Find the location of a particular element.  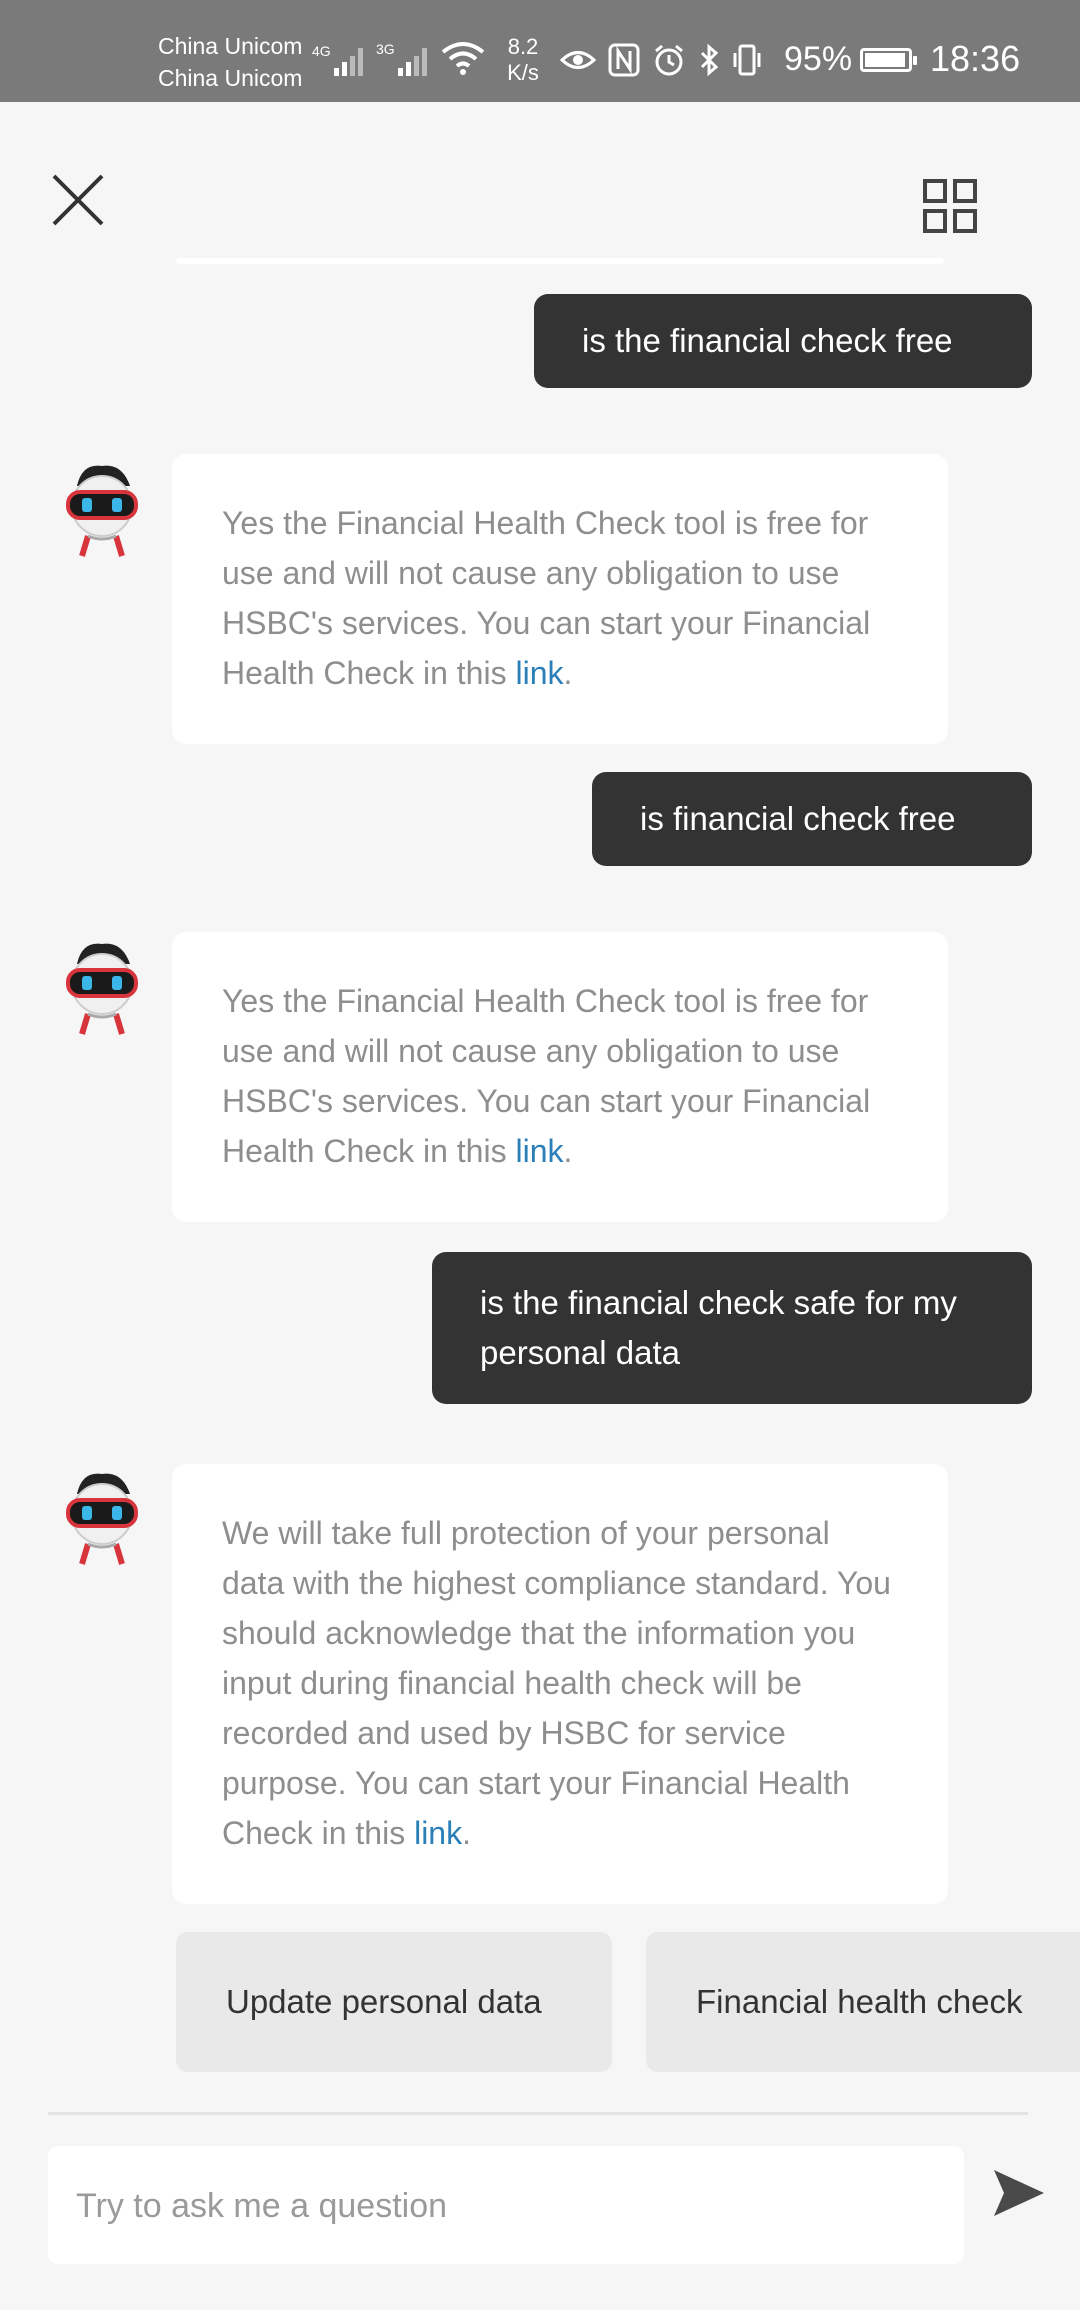

clock: 18:36 is located at coordinates (975, 58).